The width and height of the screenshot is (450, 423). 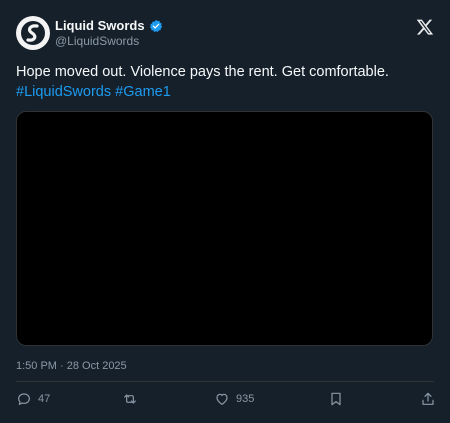 I want to click on hashtag-link: #Game1, so click(x=143, y=92).